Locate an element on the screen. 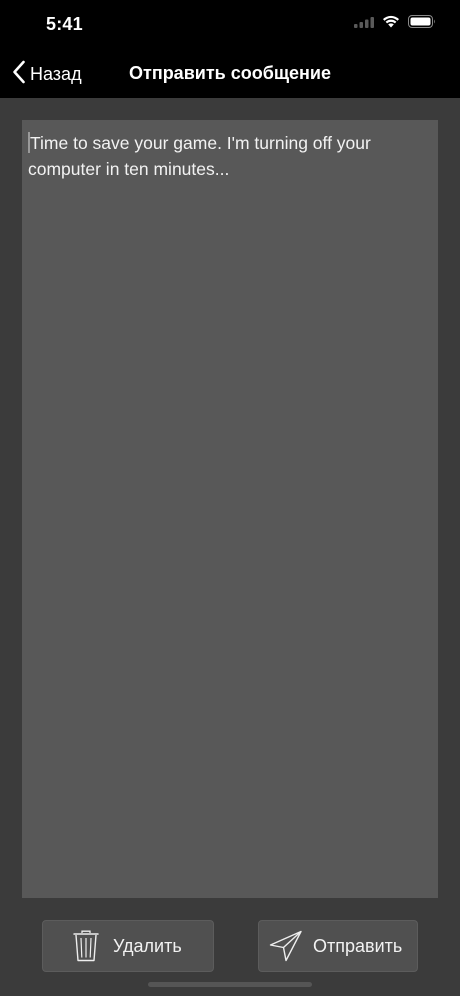 This screenshot has height=996, width=460. status-icons is located at coordinates (395, 24).